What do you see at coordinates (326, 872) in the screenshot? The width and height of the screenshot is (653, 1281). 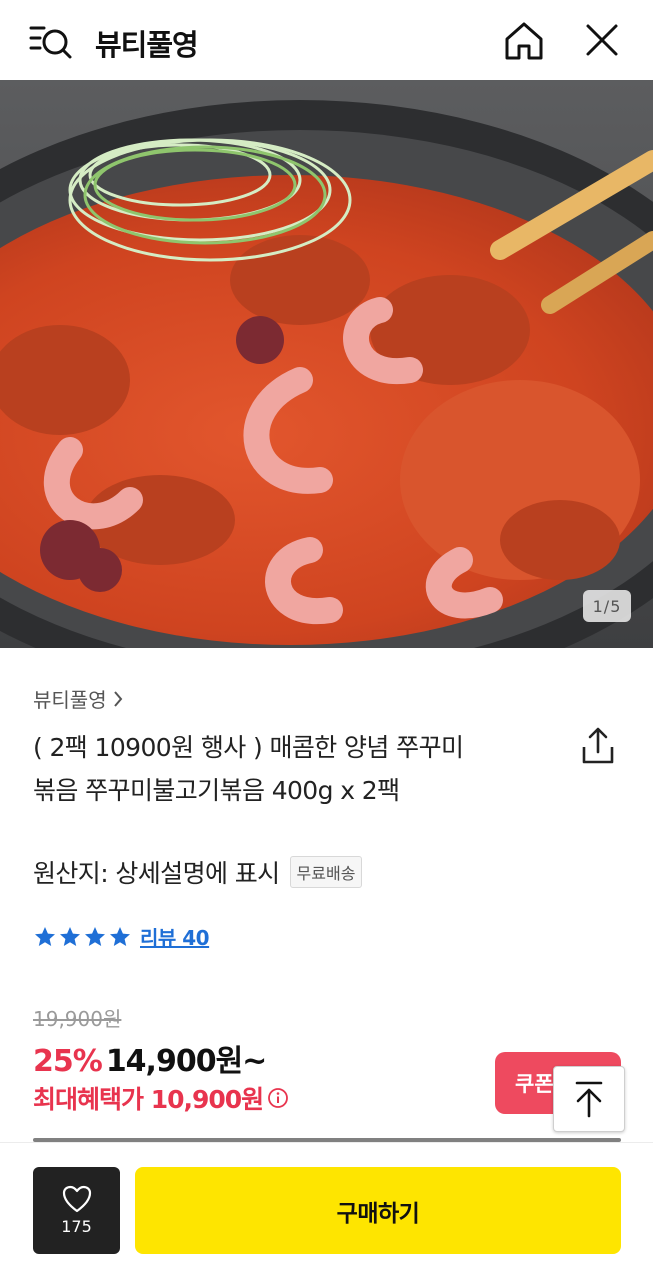 I see `free-shipping-badge: 무료배송` at bounding box center [326, 872].